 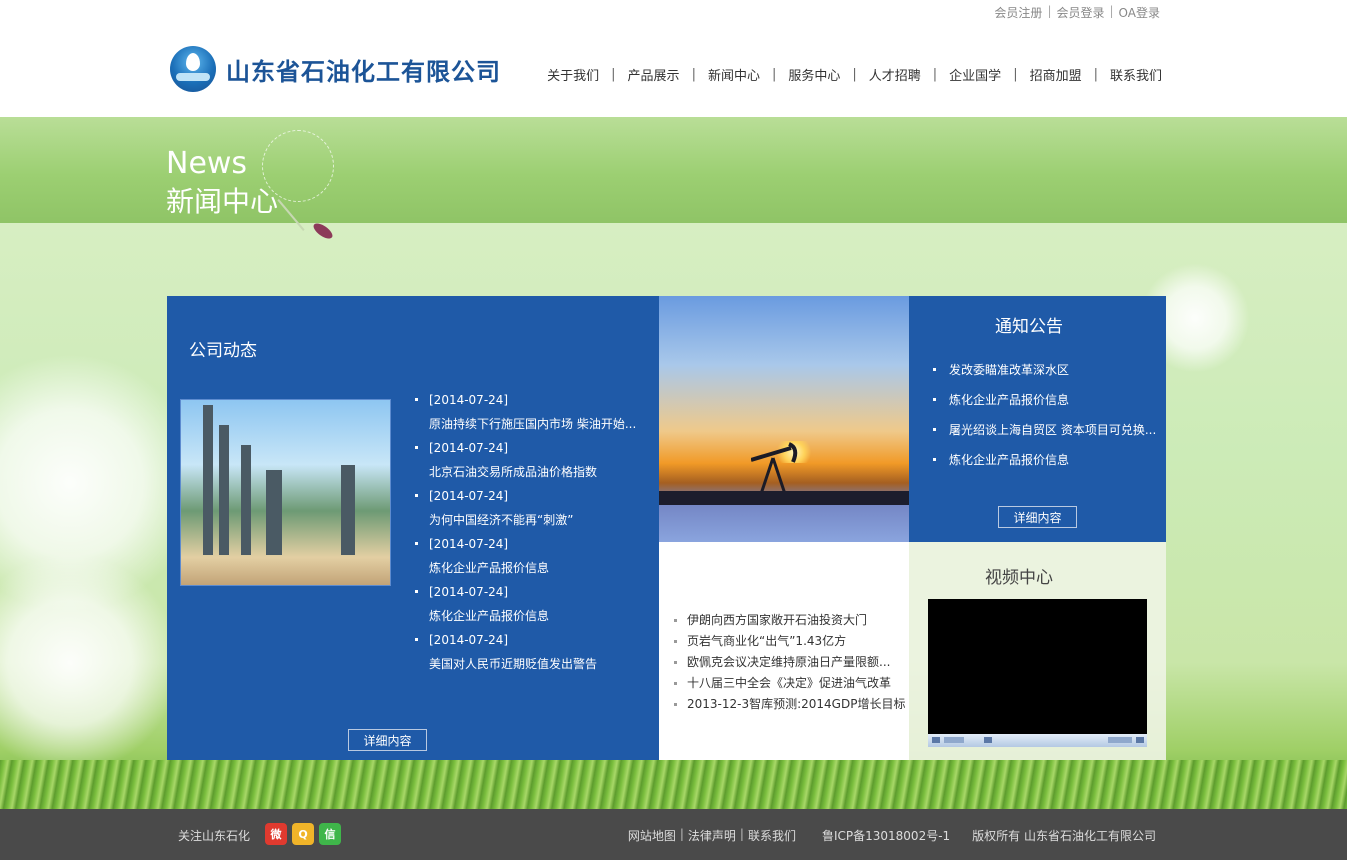 I want to click on list-item: [2014-07-24] 北京石油交易所成品油价格指数, so click(x=525, y=460).